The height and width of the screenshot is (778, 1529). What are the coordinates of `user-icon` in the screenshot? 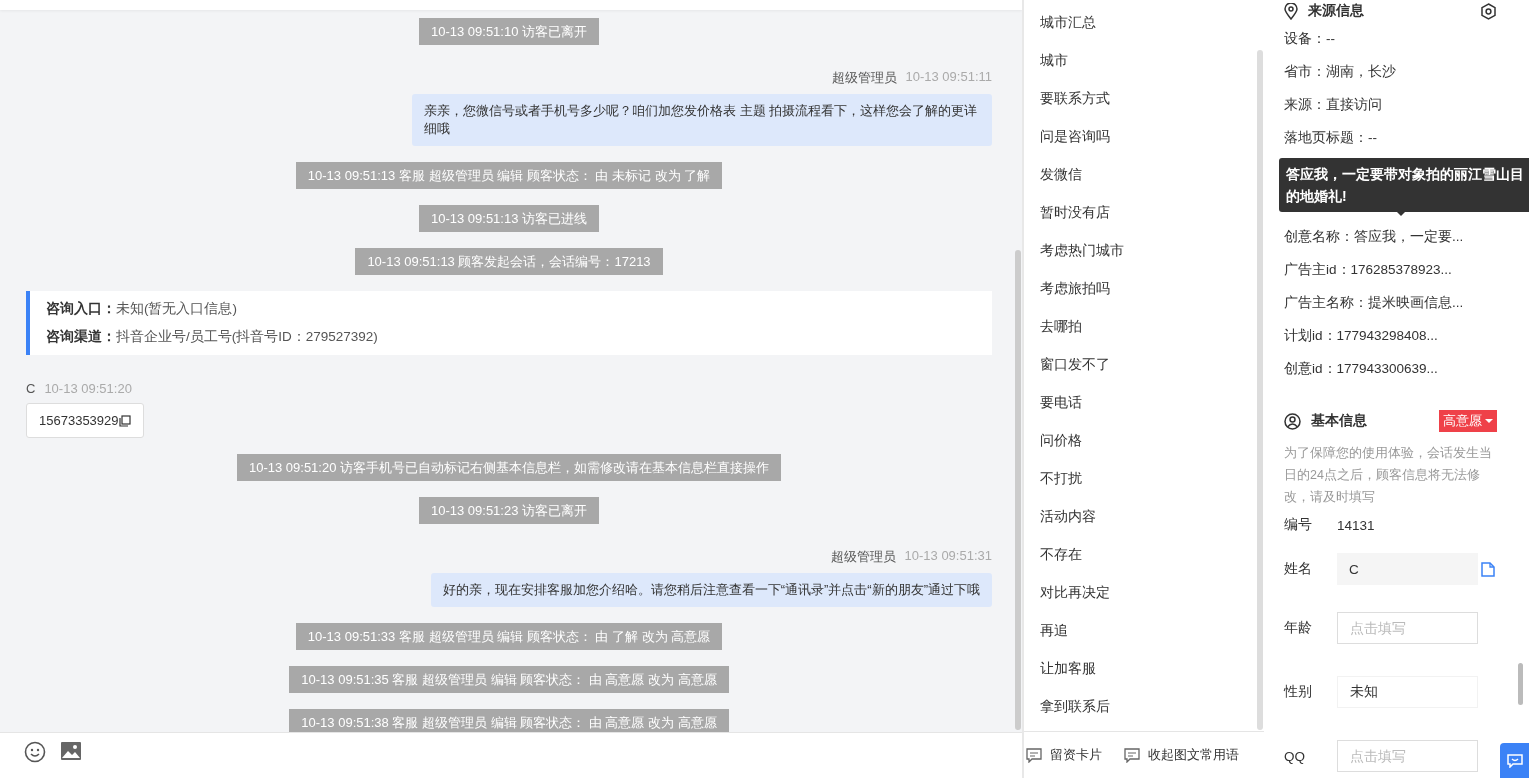 It's located at (1292, 421).